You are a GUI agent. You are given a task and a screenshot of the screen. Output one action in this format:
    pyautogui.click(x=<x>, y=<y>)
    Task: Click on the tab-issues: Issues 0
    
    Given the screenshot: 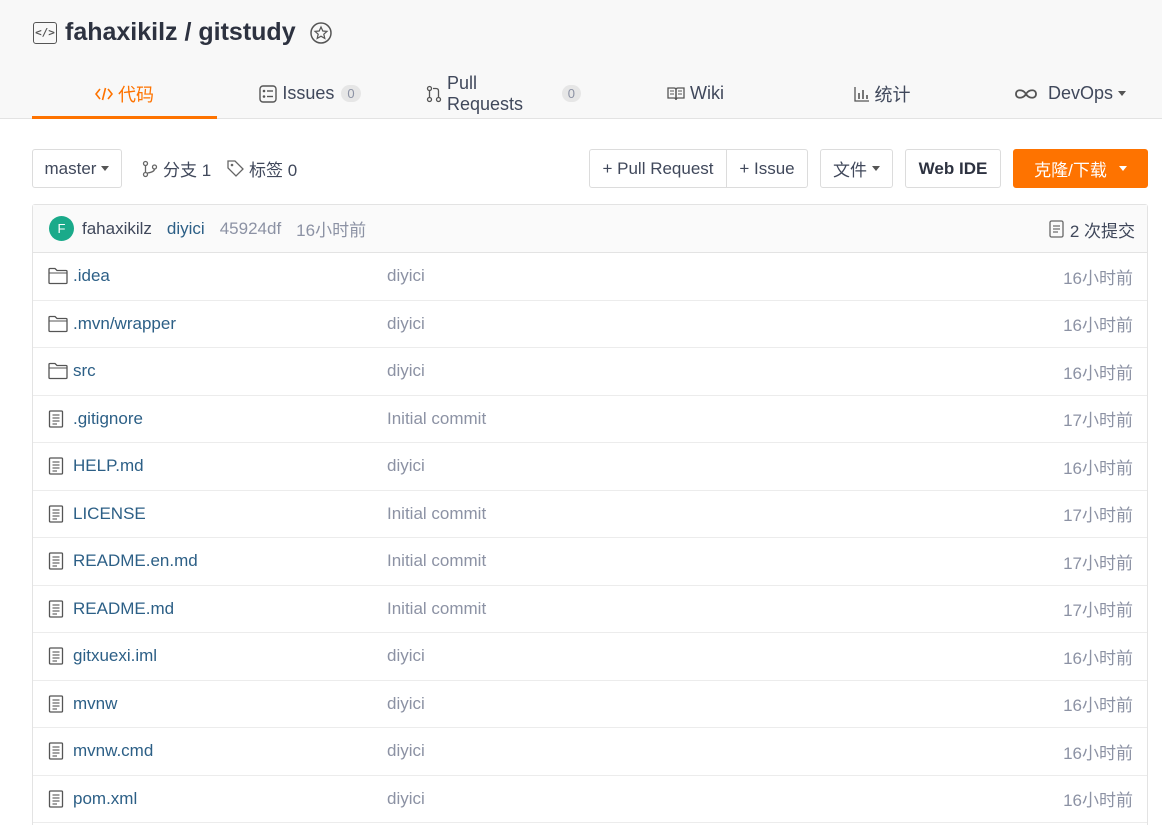 What is the action you would take?
    pyautogui.click(x=310, y=93)
    